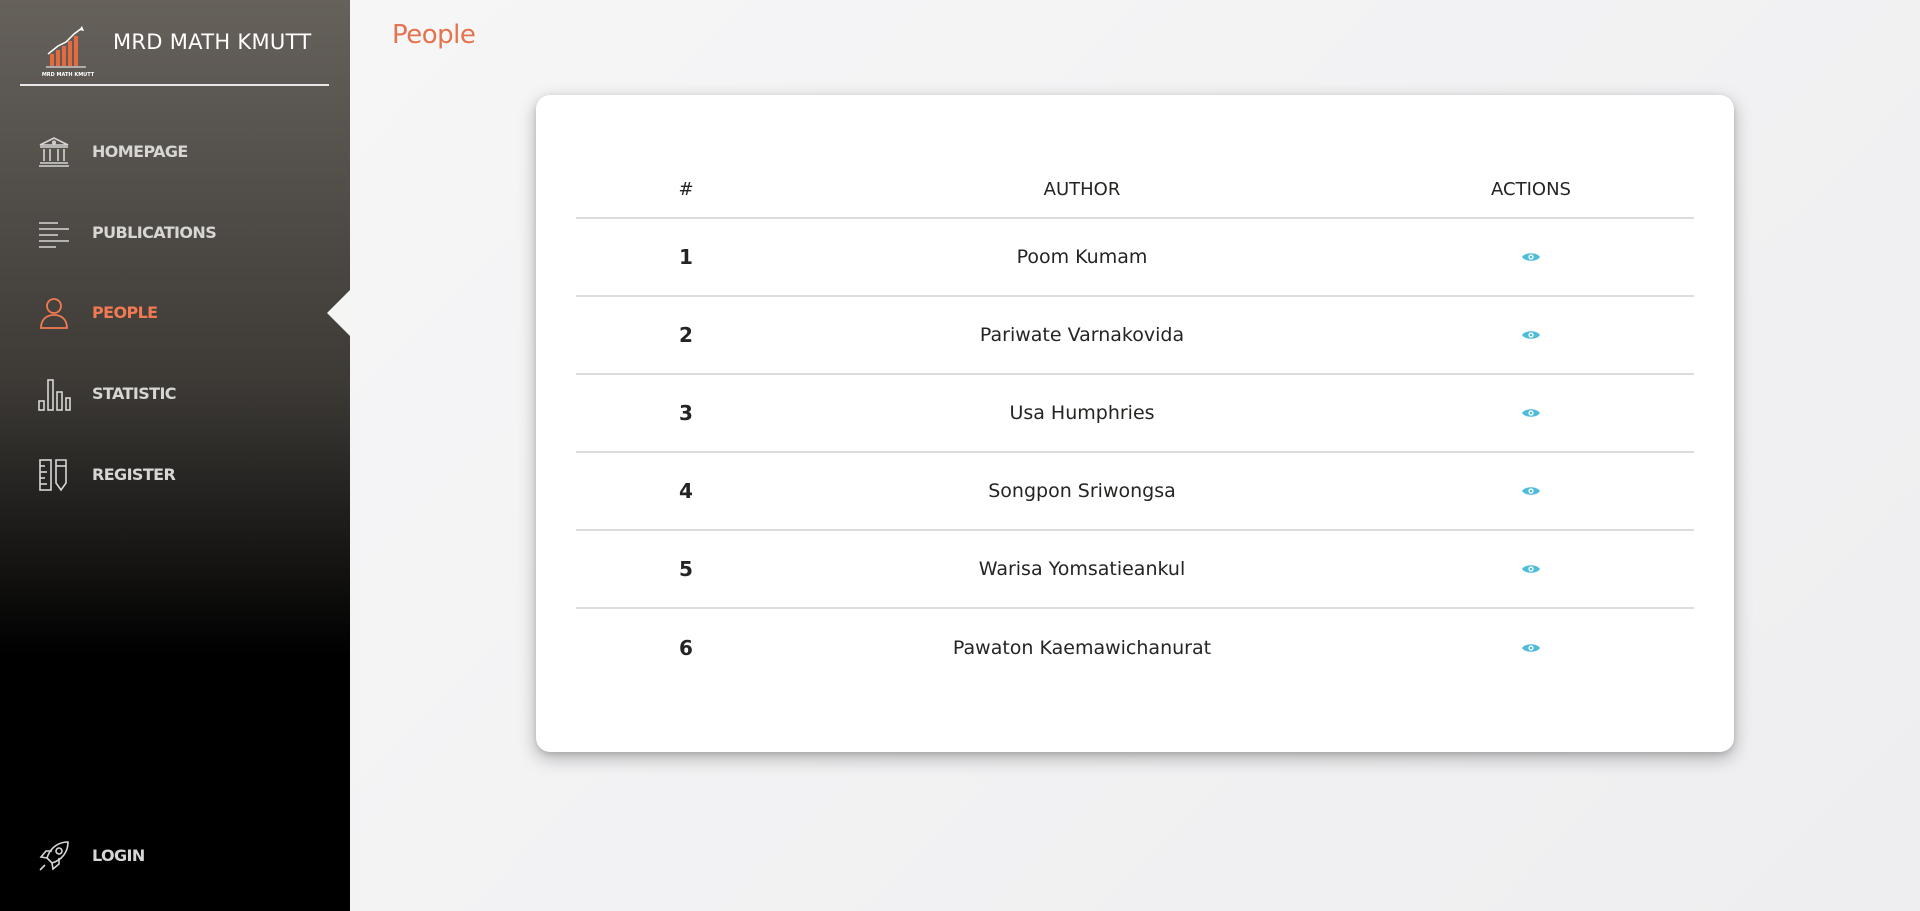 The image size is (1920, 911). I want to click on sidebar-item-login: LOGIN, so click(175, 857).